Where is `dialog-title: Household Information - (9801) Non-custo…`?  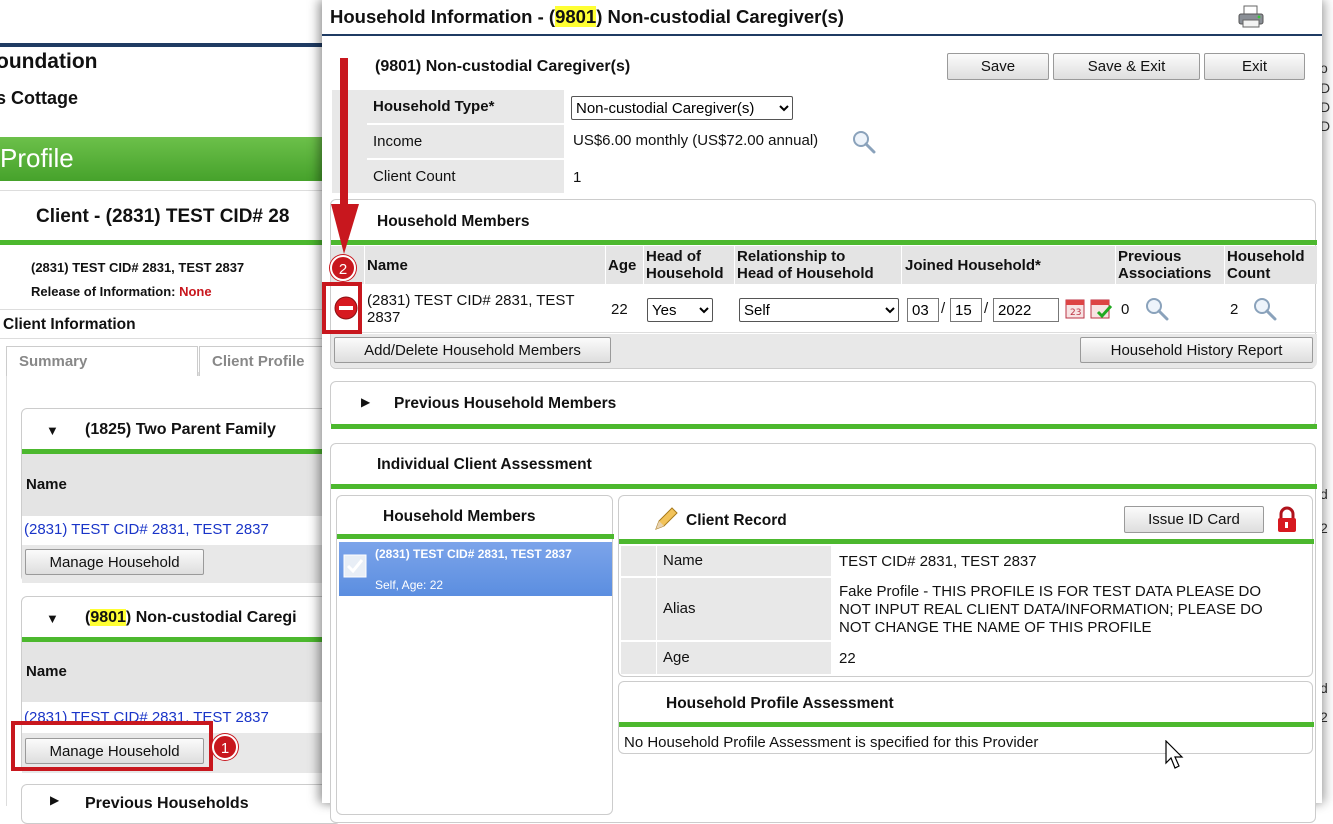
dialog-title: Household Information - (9801) Non-custo… is located at coordinates (587, 16).